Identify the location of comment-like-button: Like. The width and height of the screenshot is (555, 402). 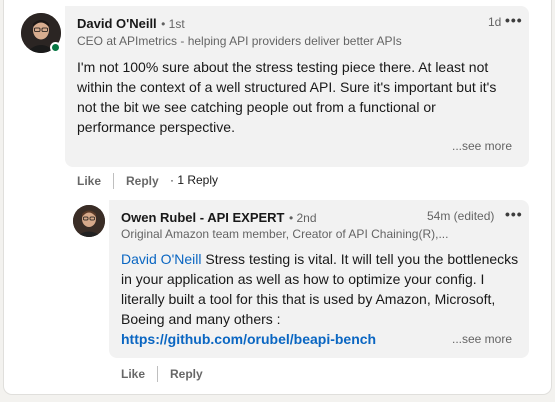
(89, 181).